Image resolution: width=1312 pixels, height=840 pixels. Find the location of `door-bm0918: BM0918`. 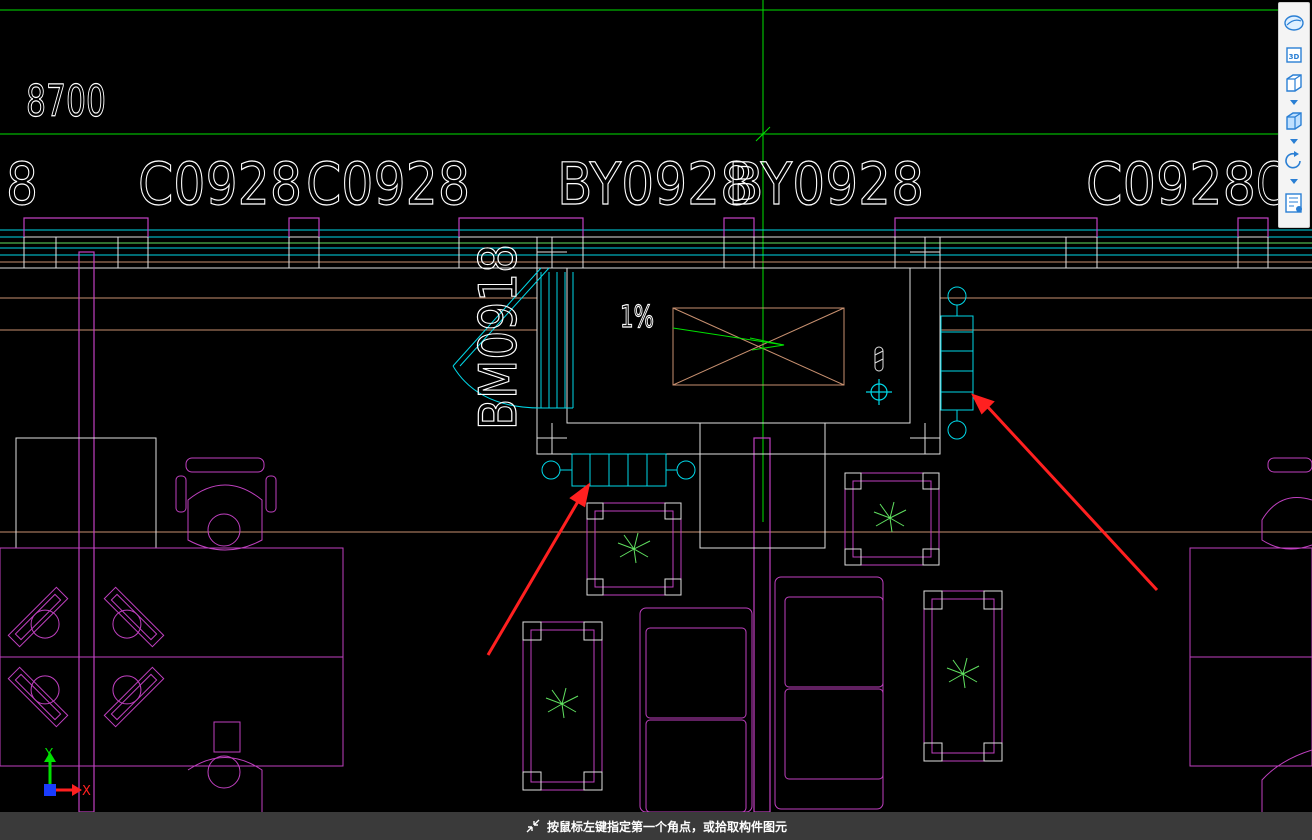

door-bm0918: BM0918 is located at coordinates (513, 337).